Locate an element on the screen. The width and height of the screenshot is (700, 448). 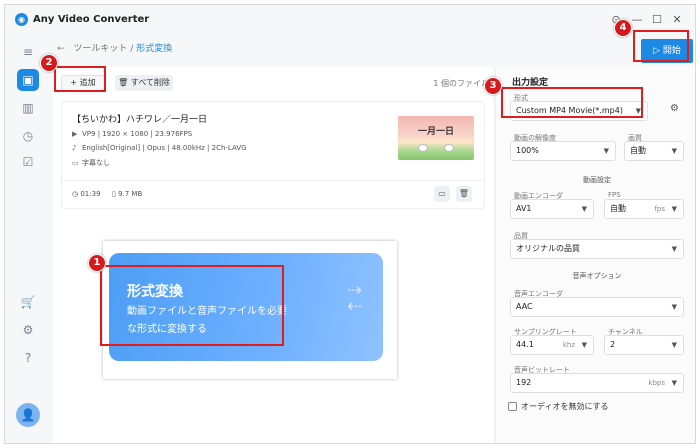
file-size: ▯ 9.7 MB is located at coordinates (127, 194).